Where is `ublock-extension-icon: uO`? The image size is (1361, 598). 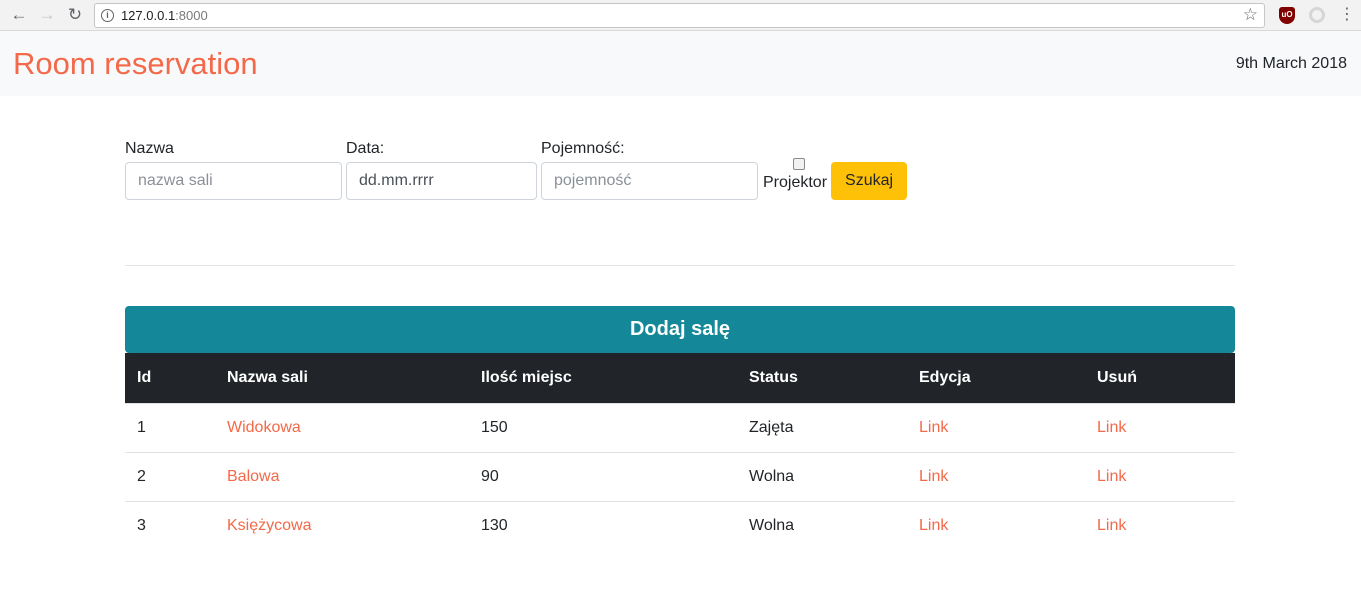 ublock-extension-icon: uO is located at coordinates (1287, 15).